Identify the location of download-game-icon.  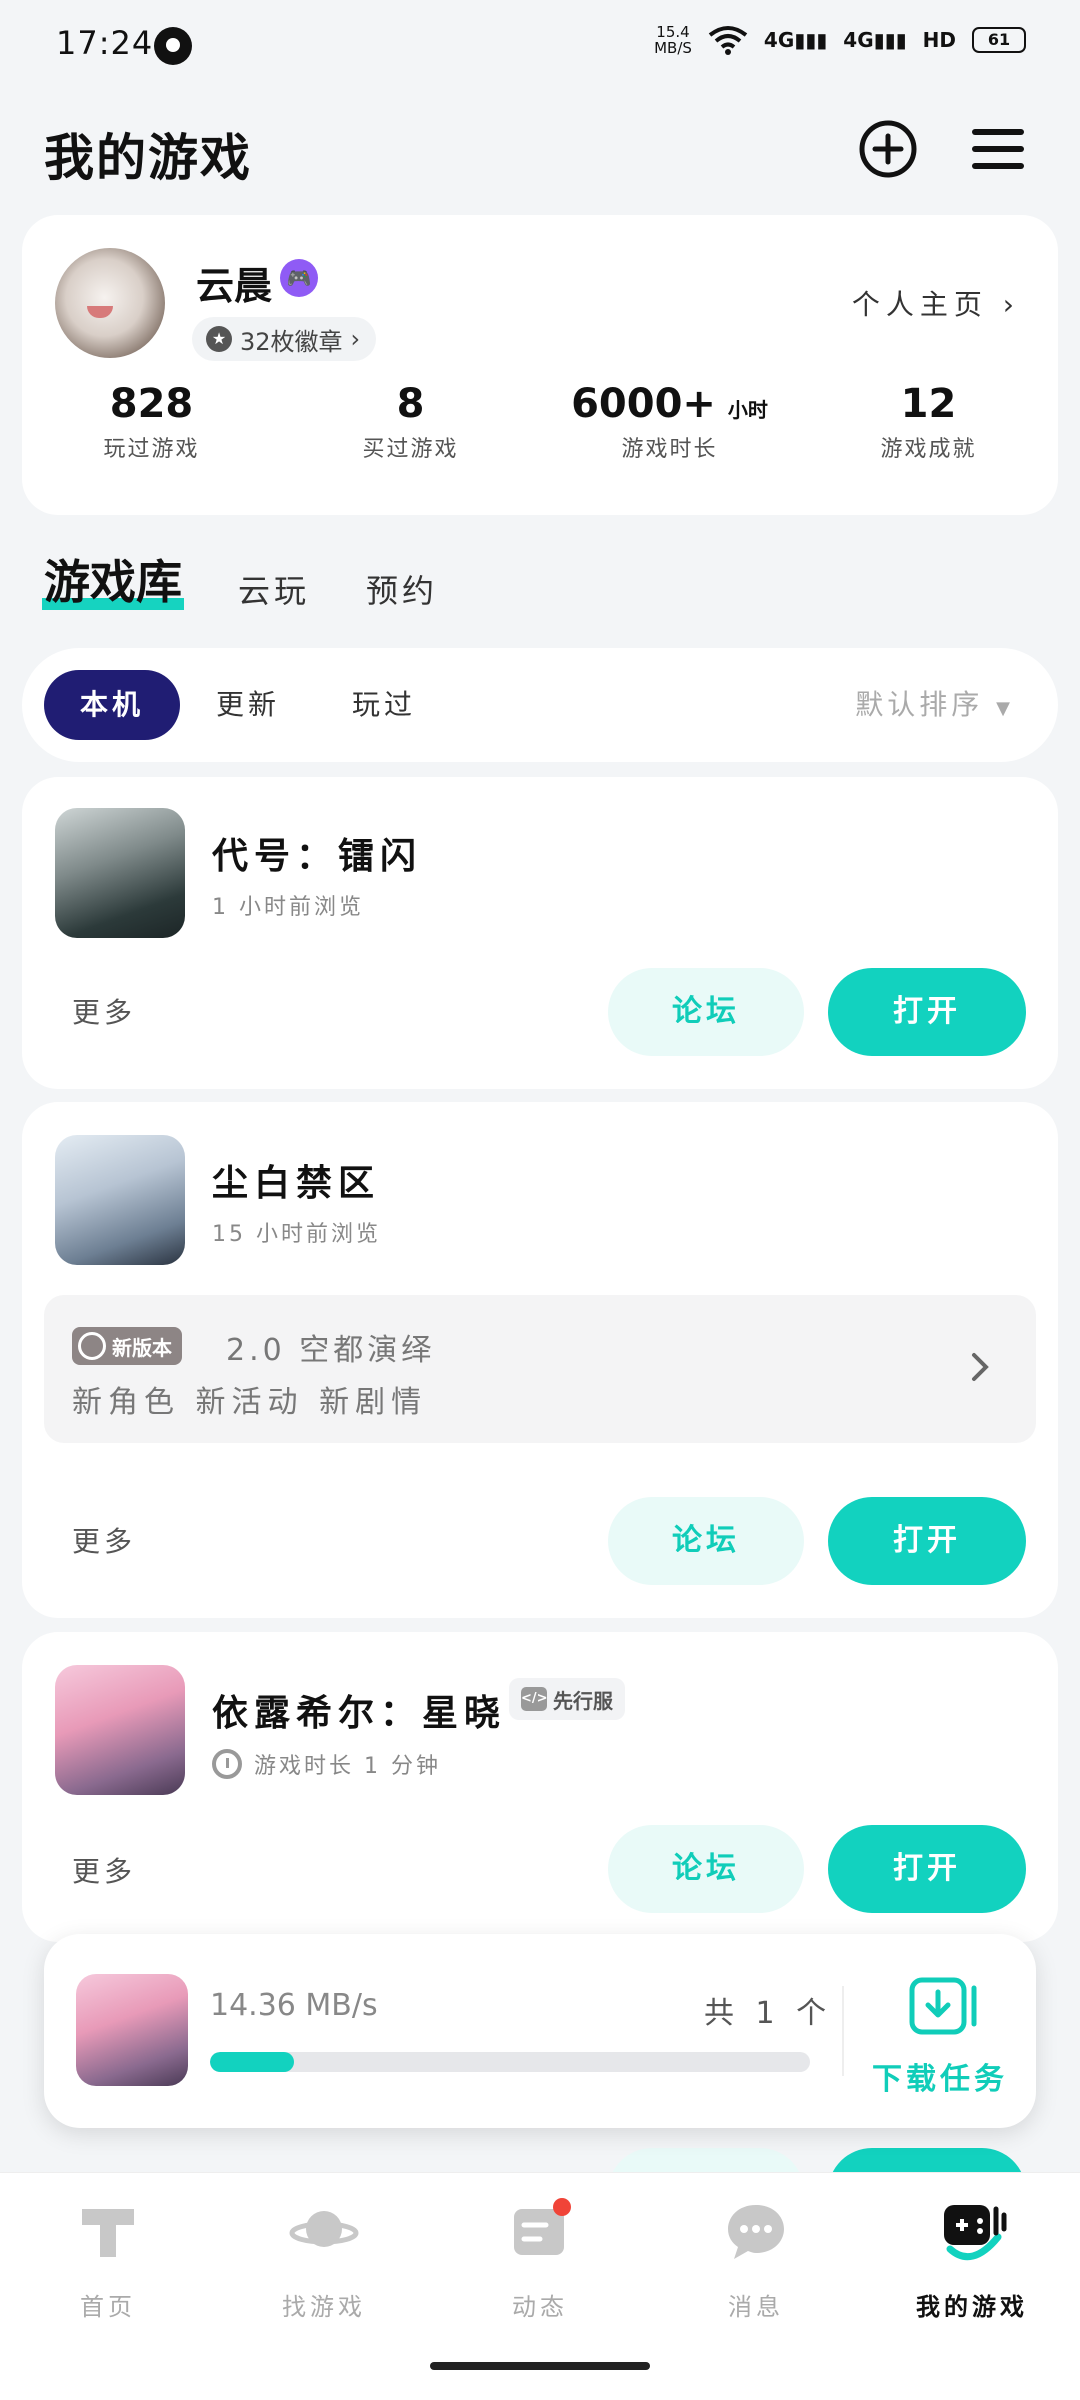
(132, 2030).